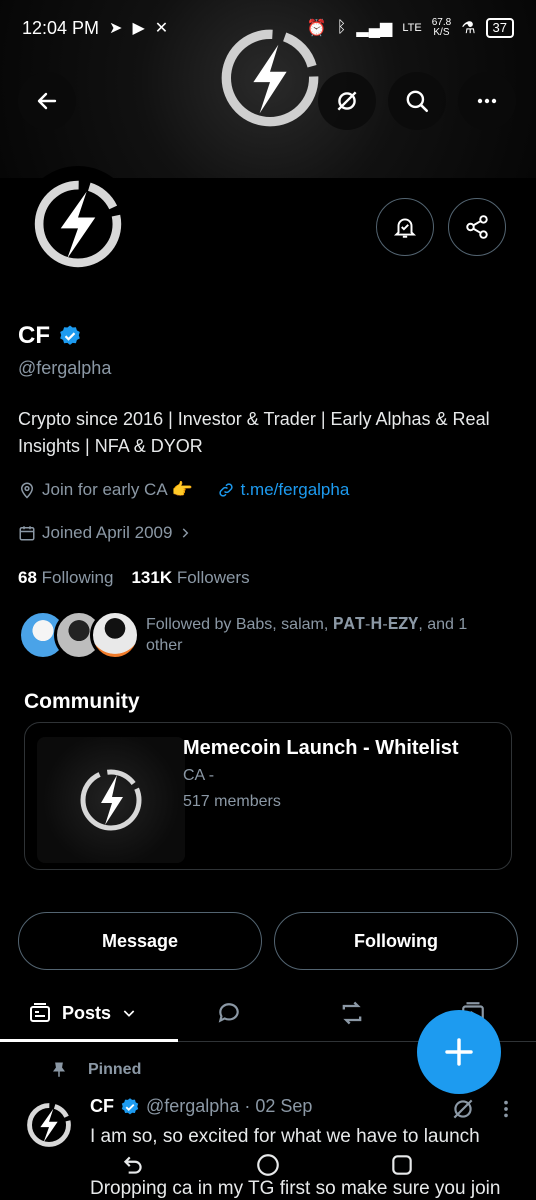 Image resolution: width=536 pixels, height=1200 pixels. Describe the element at coordinates (225, 490) in the screenshot. I see `link-icon` at that location.